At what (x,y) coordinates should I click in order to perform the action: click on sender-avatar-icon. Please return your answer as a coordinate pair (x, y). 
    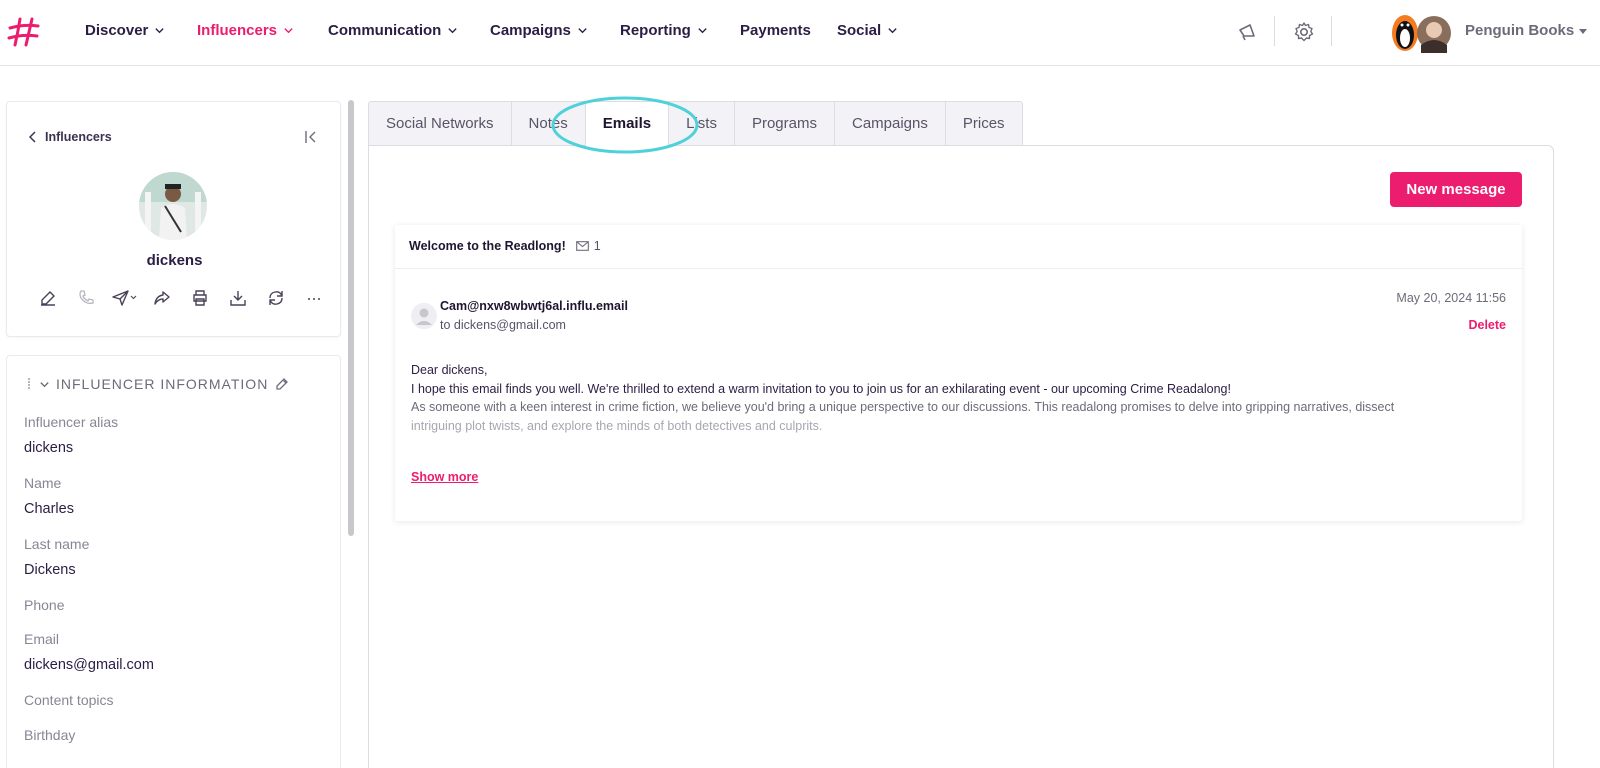
    Looking at the image, I should click on (424, 316).